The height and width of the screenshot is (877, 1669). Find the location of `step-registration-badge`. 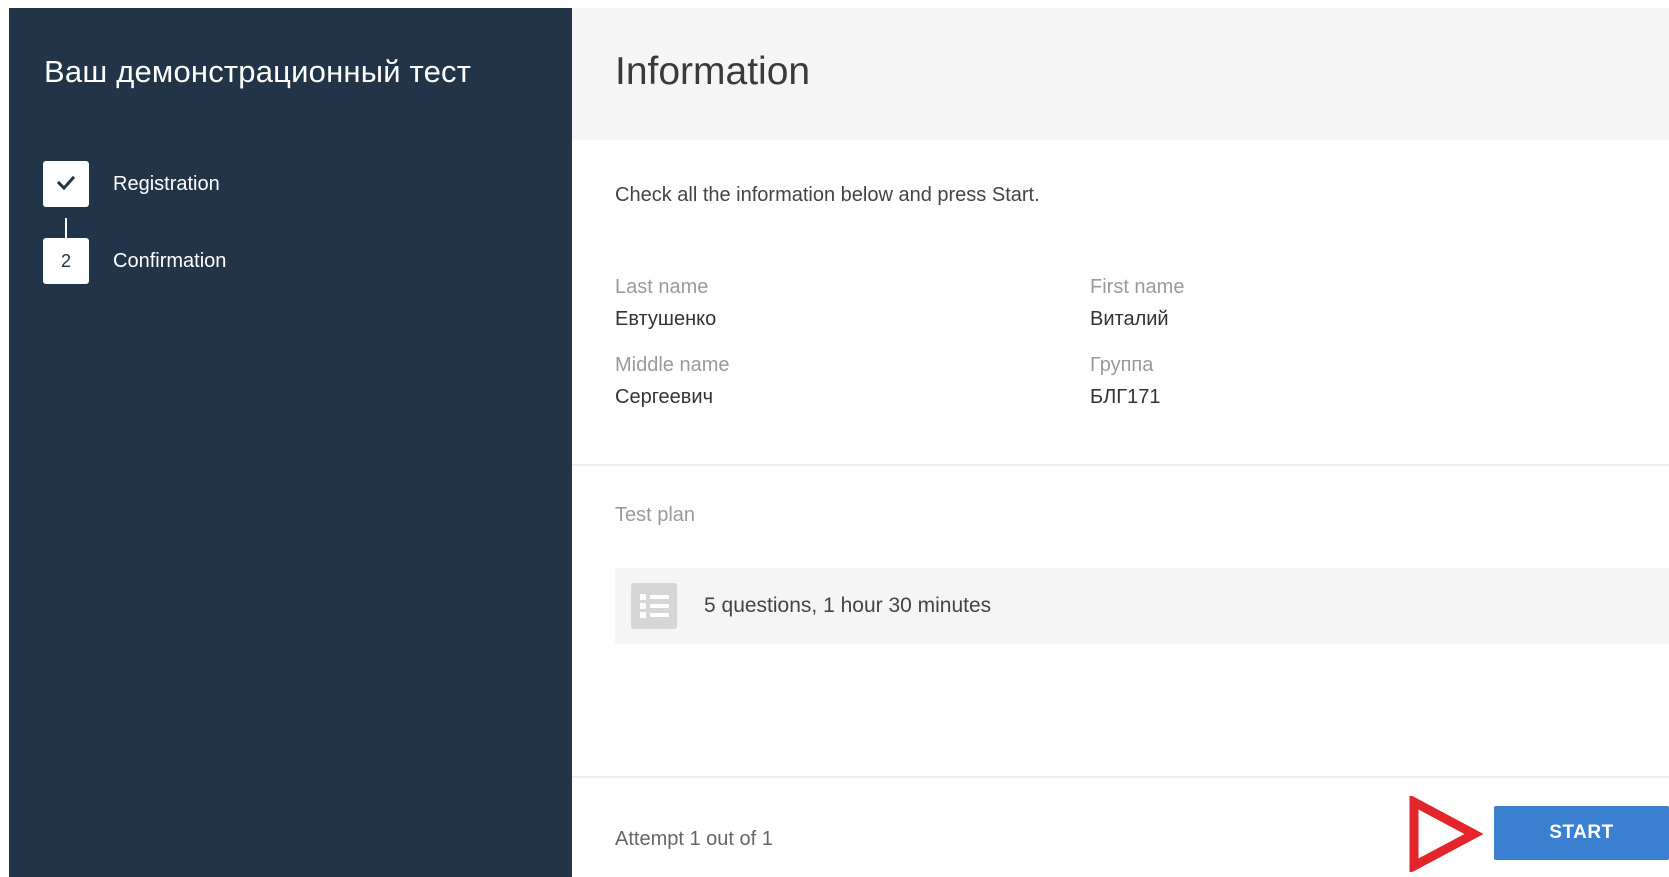

step-registration-badge is located at coordinates (66, 184).